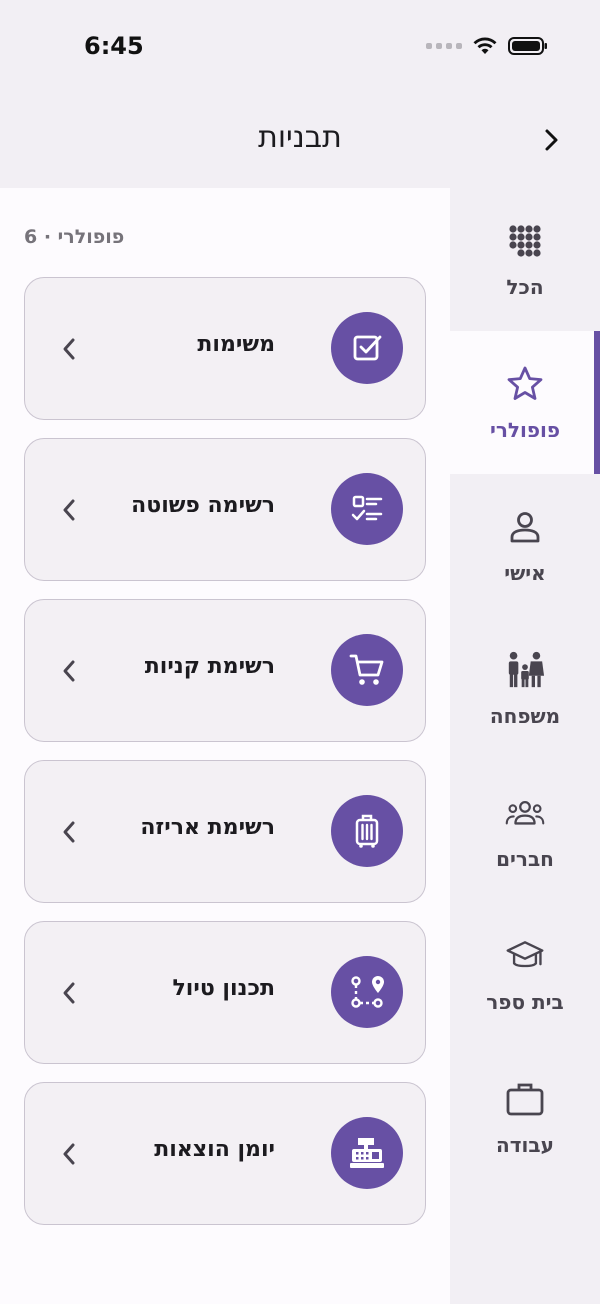 The width and height of the screenshot is (600, 1304). Describe the element at coordinates (367, 831) in the screenshot. I see `luggage-icon` at that location.